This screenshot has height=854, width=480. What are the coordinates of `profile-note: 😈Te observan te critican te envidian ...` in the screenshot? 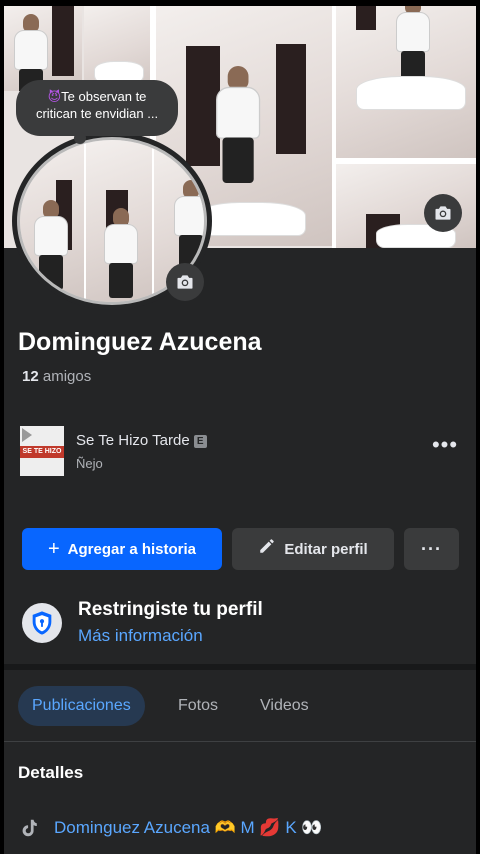 It's located at (97, 112).